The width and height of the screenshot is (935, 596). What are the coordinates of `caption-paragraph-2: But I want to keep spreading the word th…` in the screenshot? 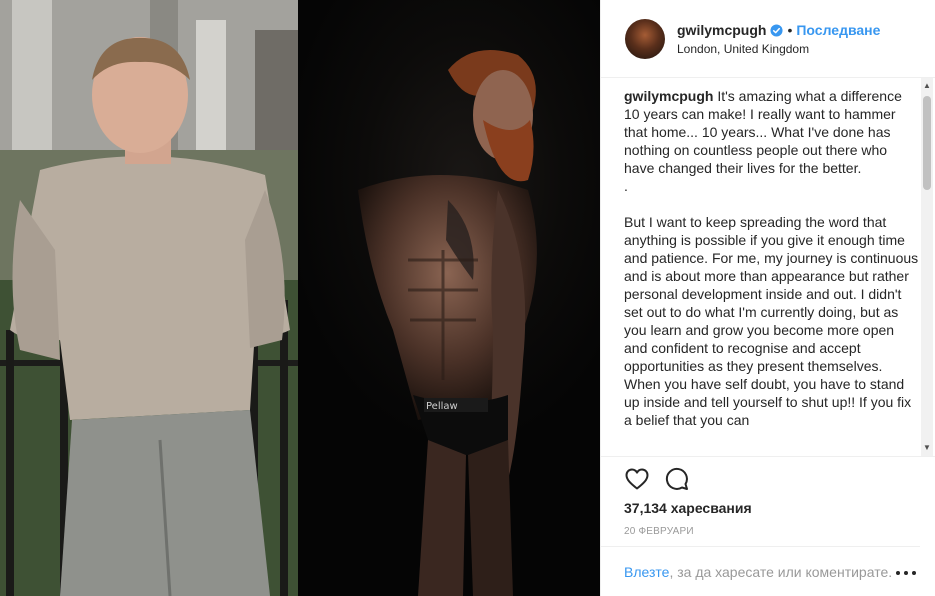 It's located at (771, 321).